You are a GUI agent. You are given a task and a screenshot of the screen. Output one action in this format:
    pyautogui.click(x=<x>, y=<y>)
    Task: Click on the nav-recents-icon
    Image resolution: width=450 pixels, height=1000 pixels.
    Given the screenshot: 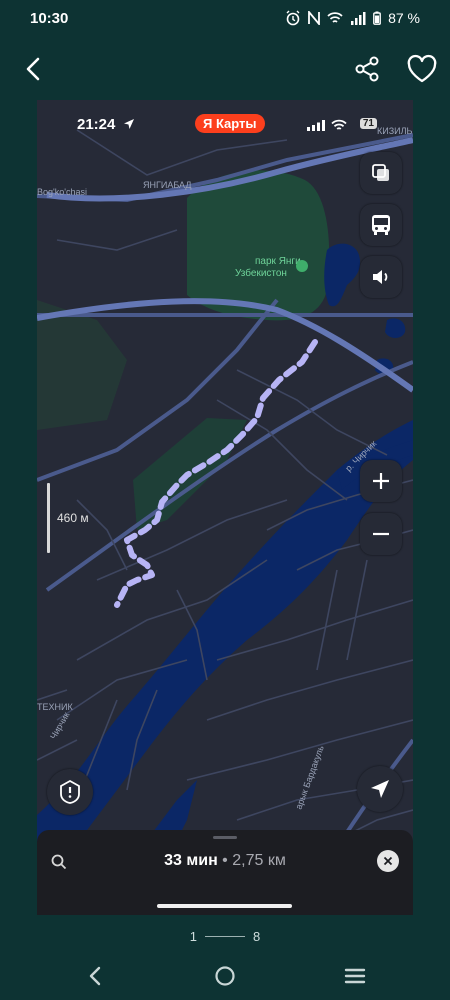 What is the action you would take?
    pyautogui.click(x=355, y=976)
    